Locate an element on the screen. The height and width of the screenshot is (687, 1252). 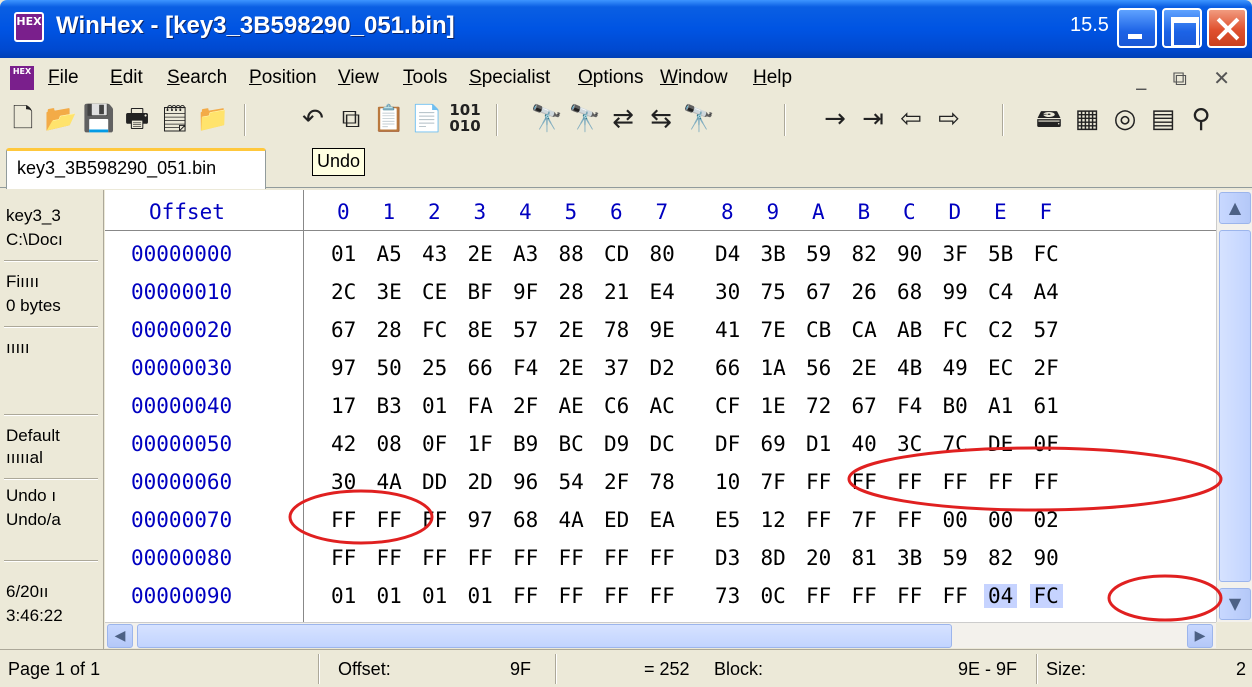
hex-byte: 2D is located at coordinates (480, 482).